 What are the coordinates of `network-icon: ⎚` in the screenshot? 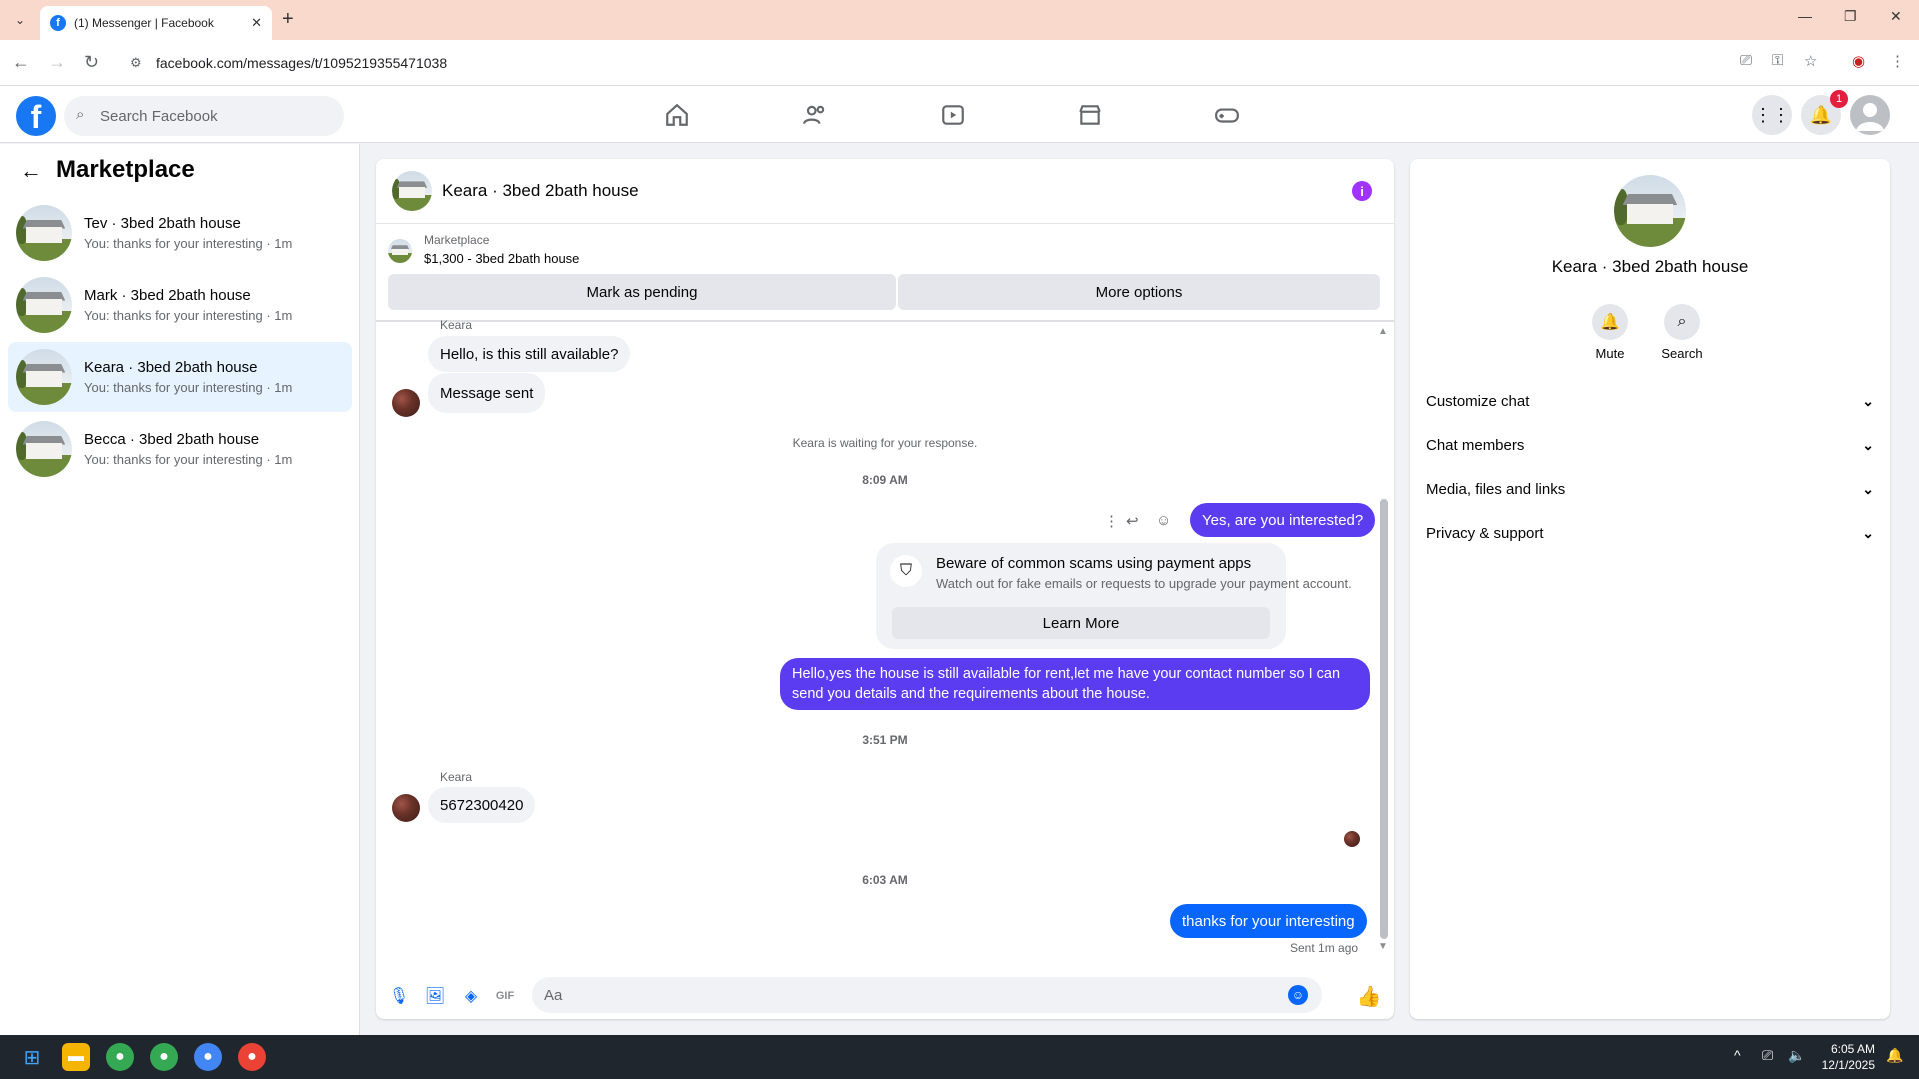 It's located at (1767, 1055).